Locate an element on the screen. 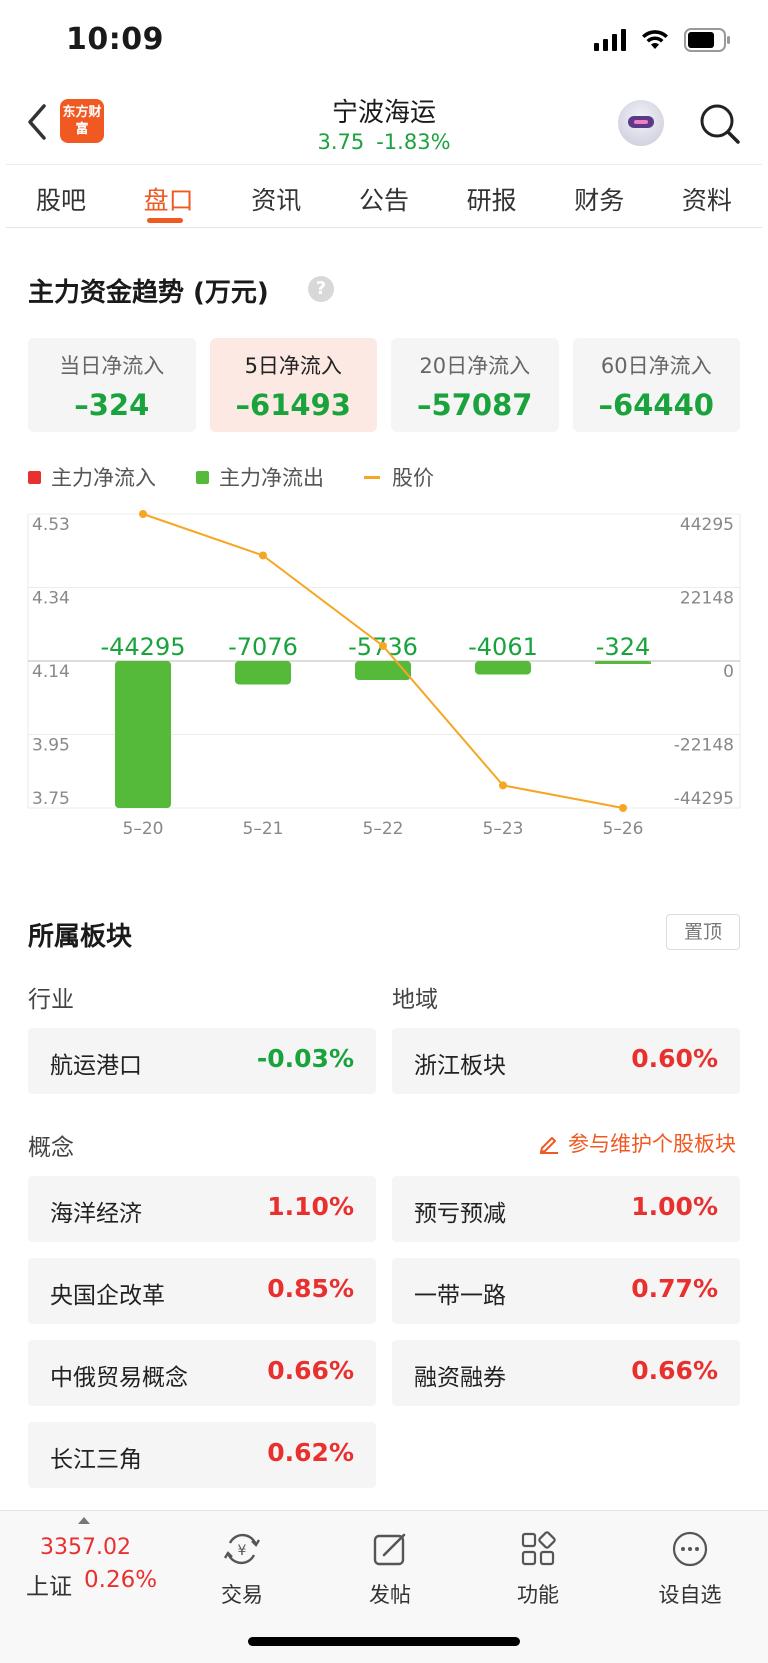 The height and width of the screenshot is (1663, 768). chart-legend: 主力净流入 主力净流出 股价 is located at coordinates (251, 477).